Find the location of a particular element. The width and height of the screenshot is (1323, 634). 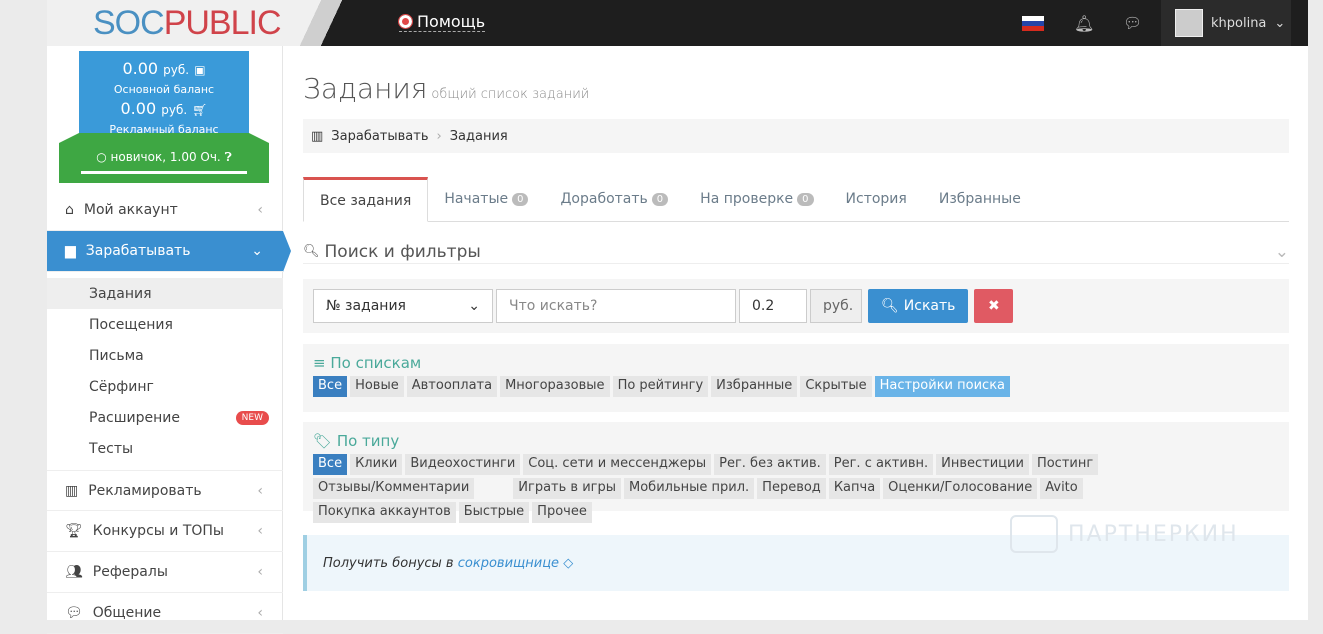

type-chip: Прочее is located at coordinates (562, 512).